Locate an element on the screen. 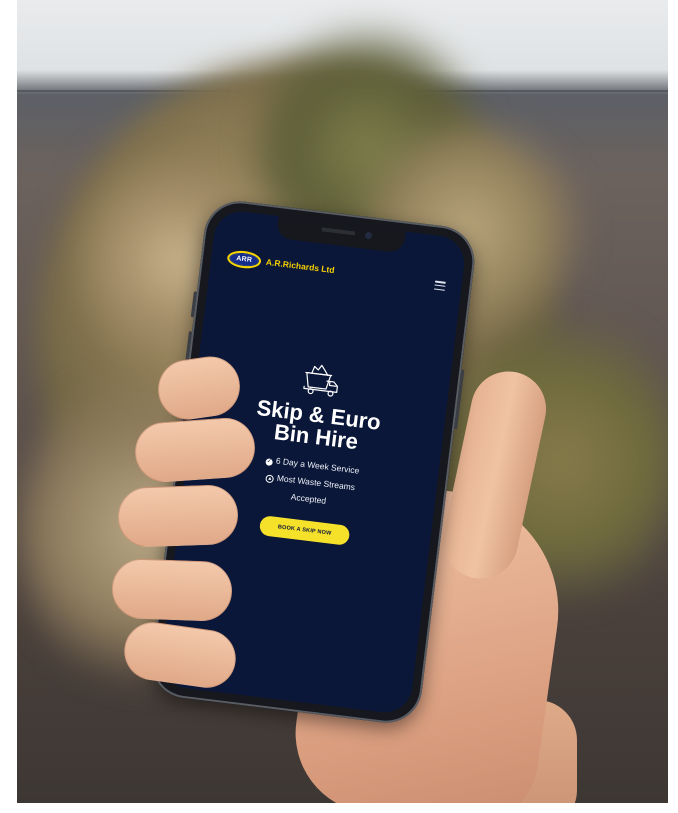 This screenshot has height=813, width=678. check-circle-icon: ✓ is located at coordinates (269, 462).